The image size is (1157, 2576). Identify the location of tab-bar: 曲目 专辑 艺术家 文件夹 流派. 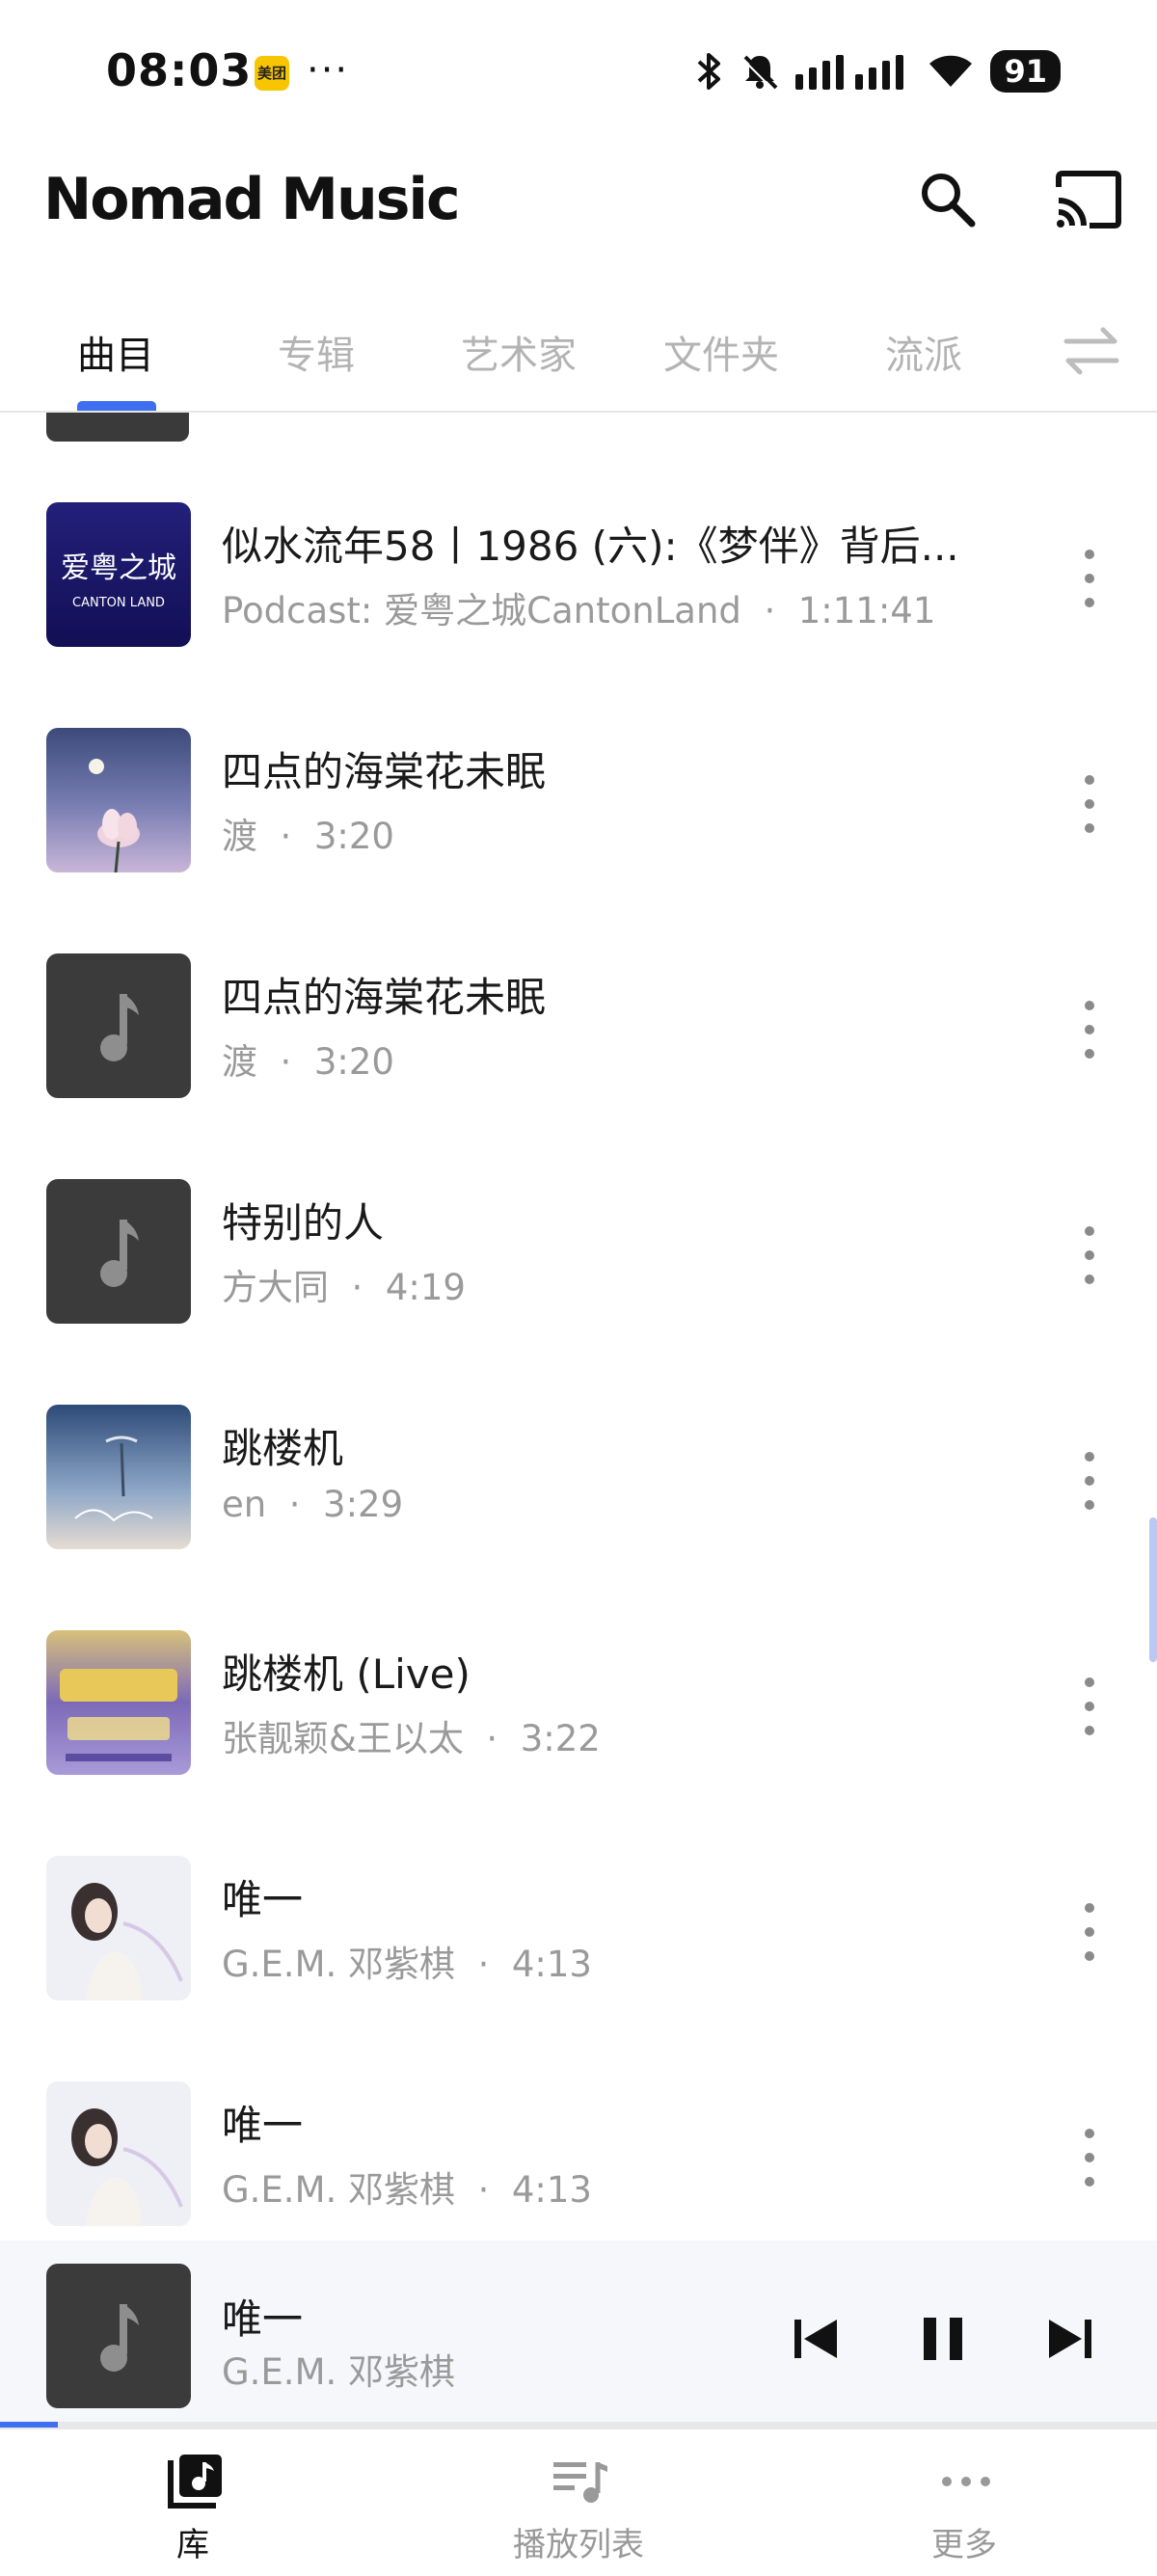
(578, 356).